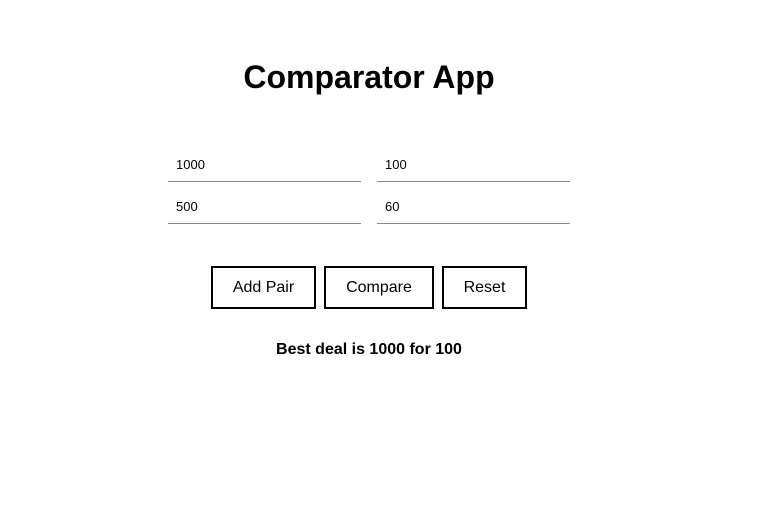 This screenshot has width=773, height=517. I want to click on compare-button: Compare, so click(379, 287).